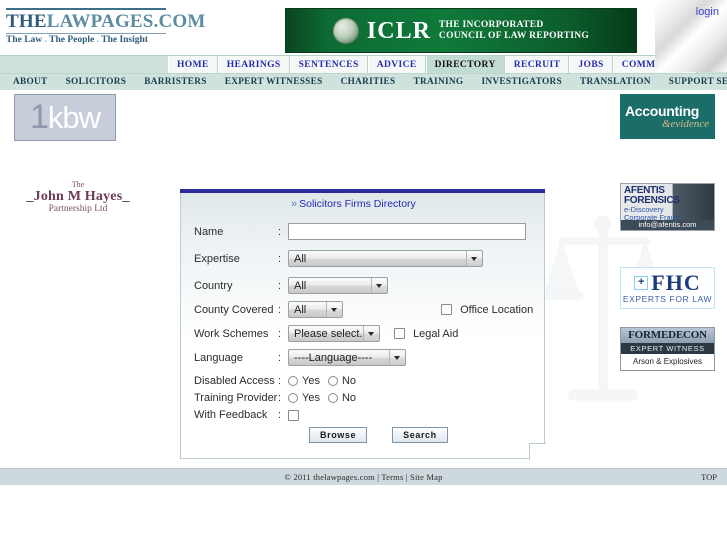 This screenshot has height=545, width=727. What do you see at coordinates (446, 310) in the screenshot?
I see `checkbox-office-location` at bounding box center [446, 310].